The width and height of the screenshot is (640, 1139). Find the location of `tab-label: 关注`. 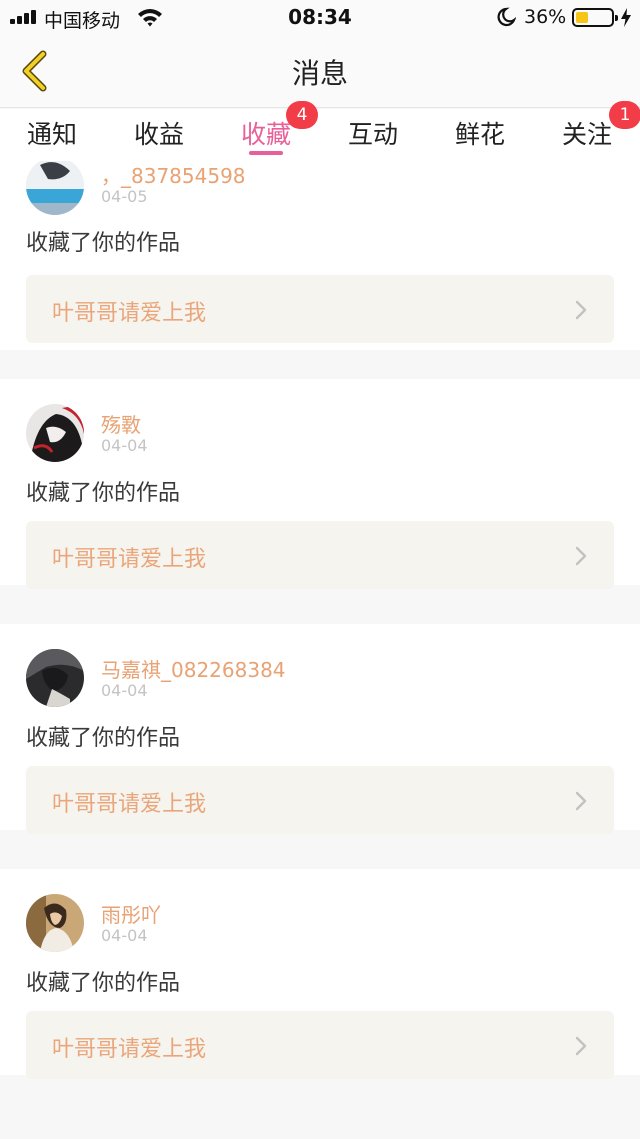

tab-label: 关注 is located at coordinates (586, 134).